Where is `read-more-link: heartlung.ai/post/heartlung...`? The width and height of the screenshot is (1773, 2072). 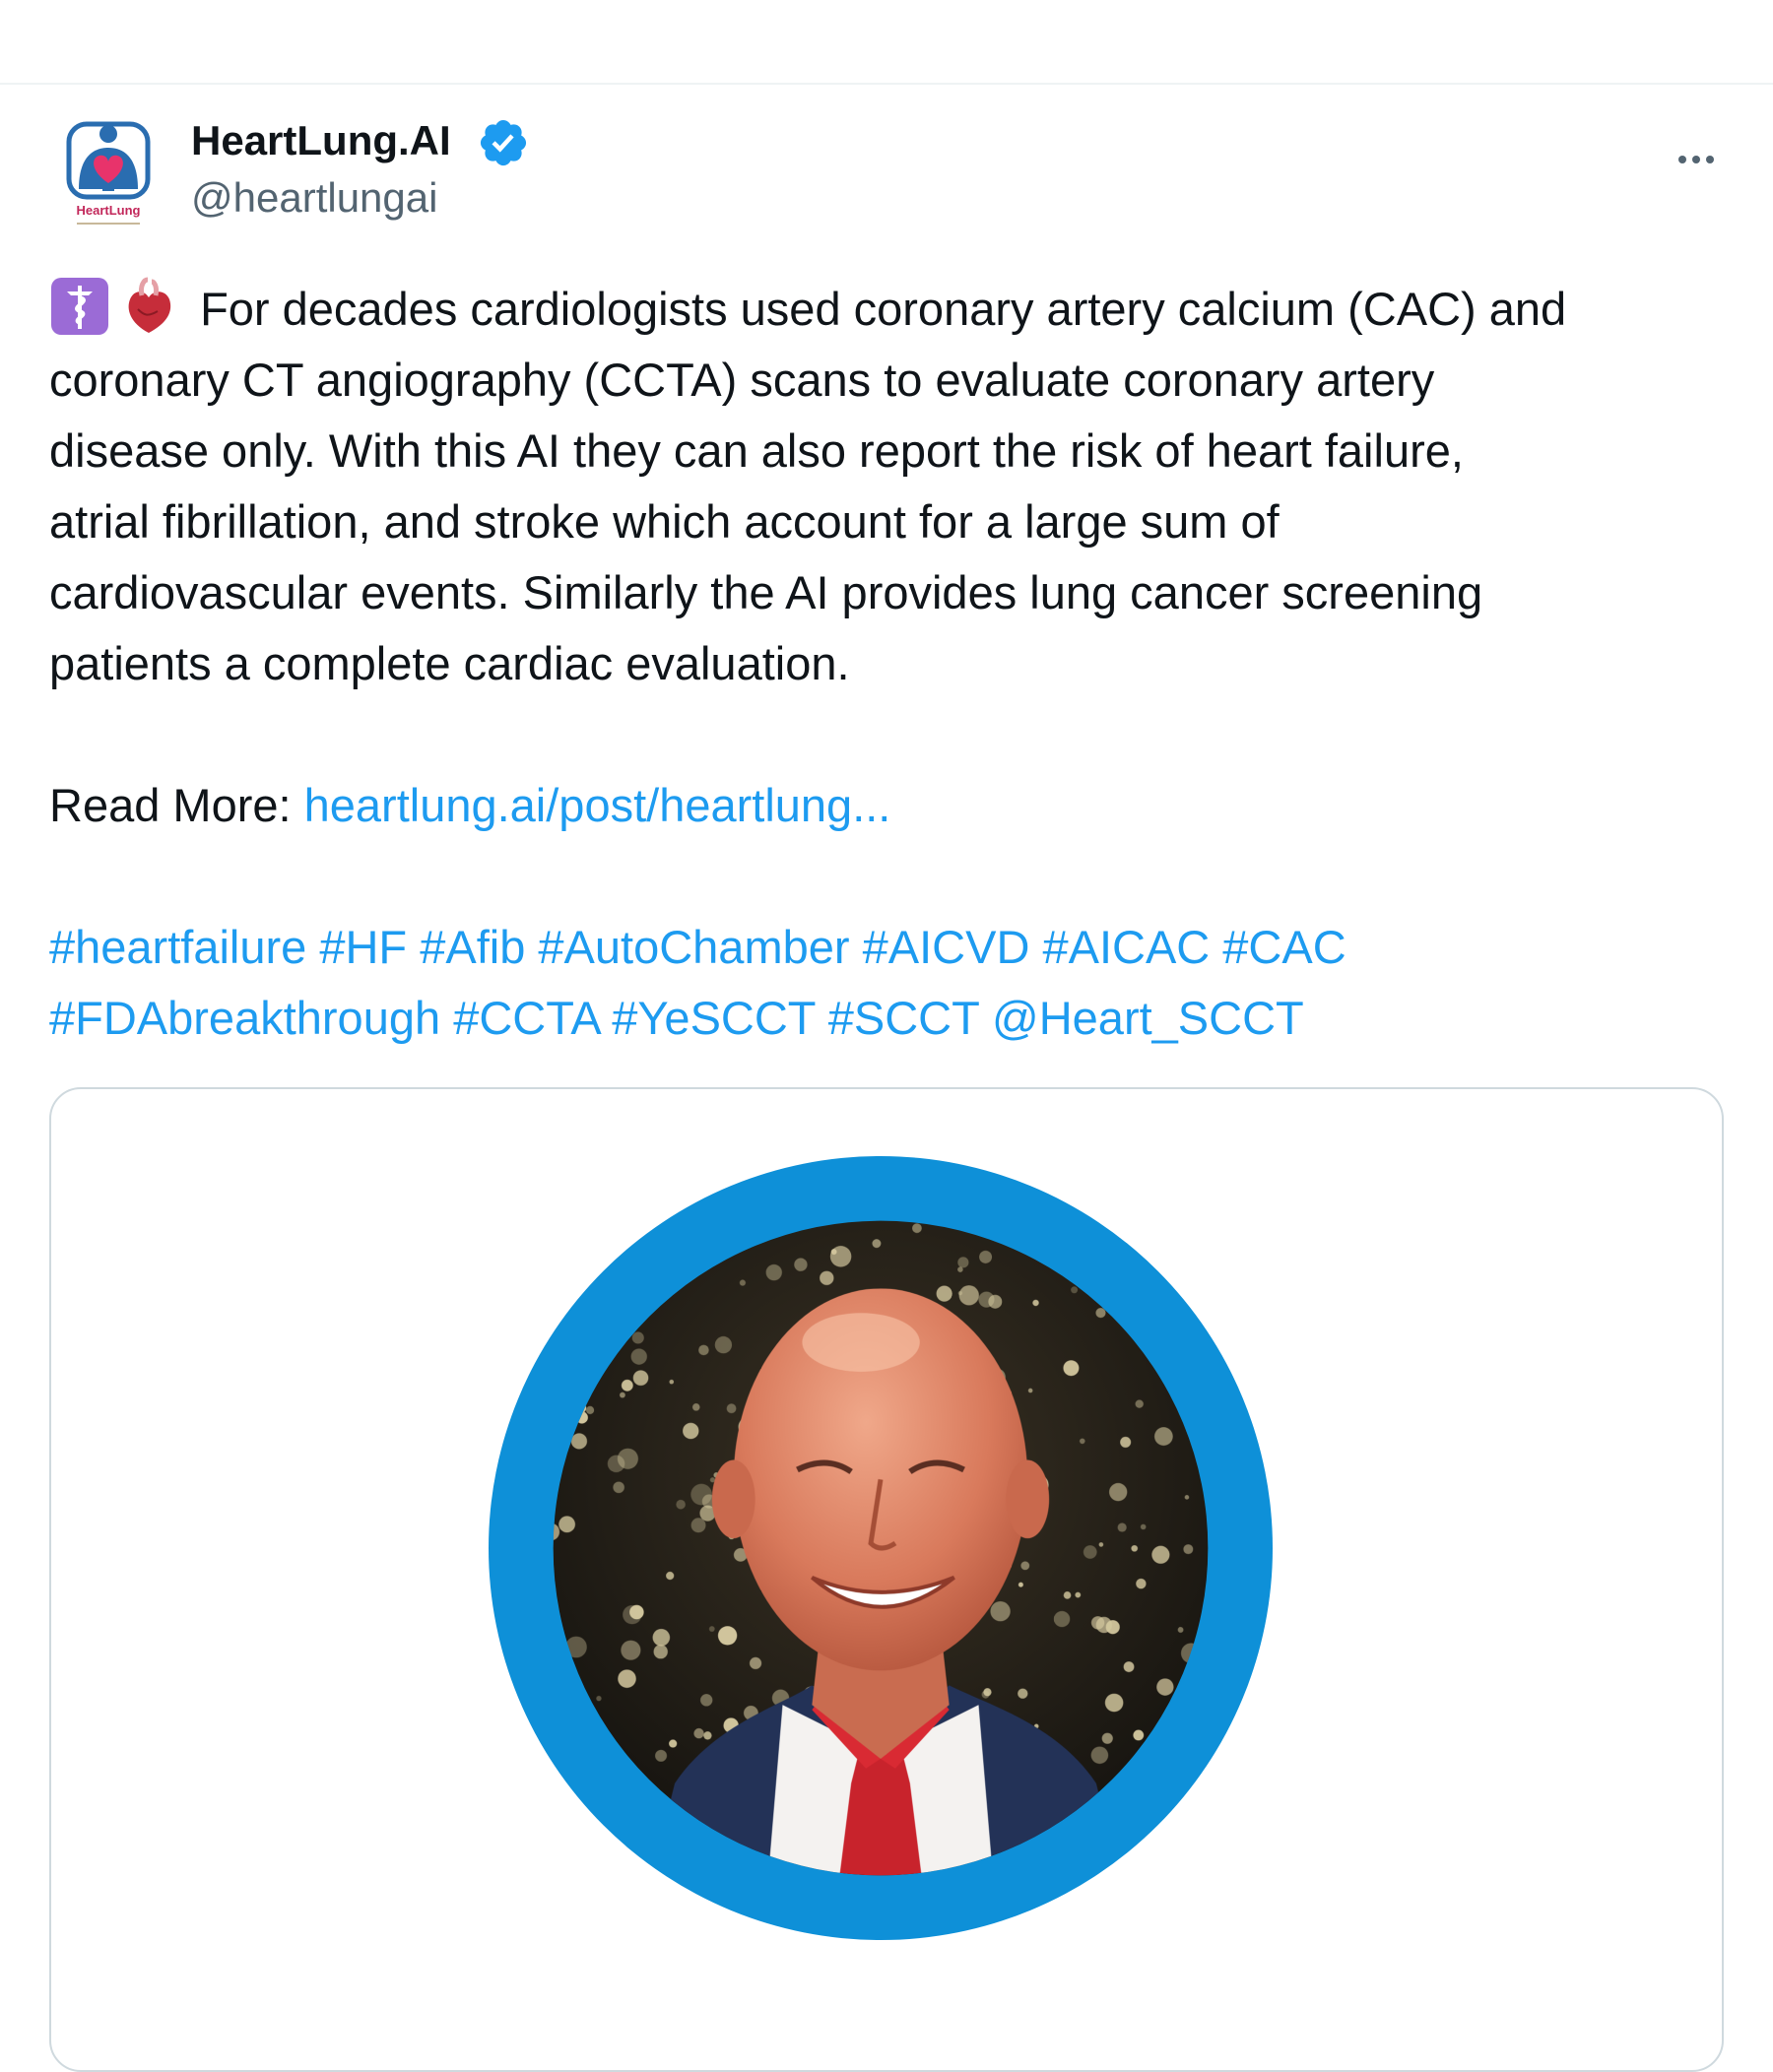
read-more-link: heartlung.ai/post/heartlung... is located at coordinates (597, 805).